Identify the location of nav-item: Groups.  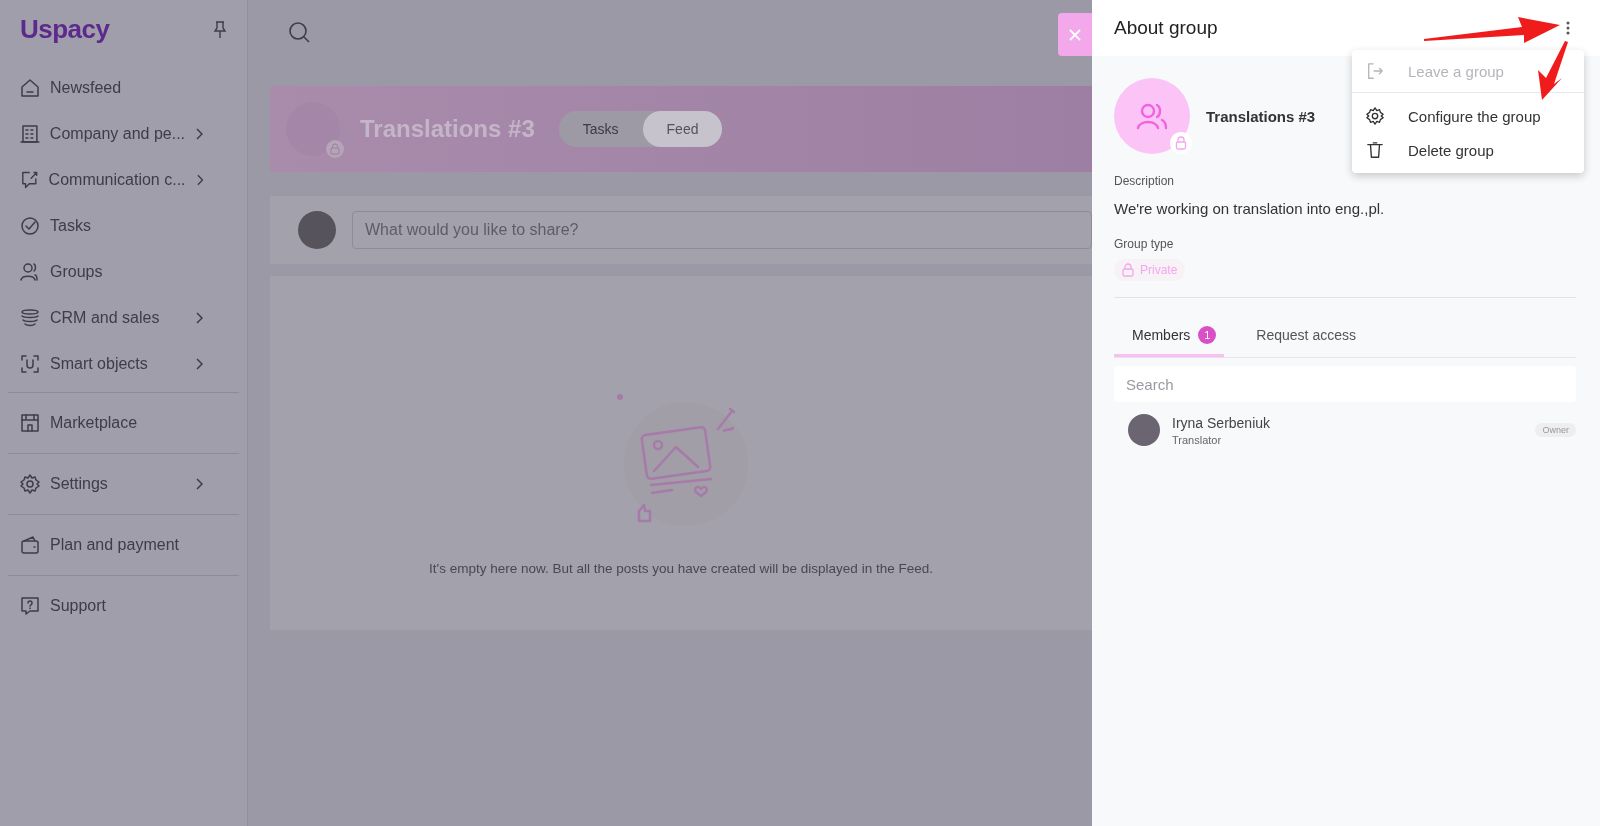
(123, 272).